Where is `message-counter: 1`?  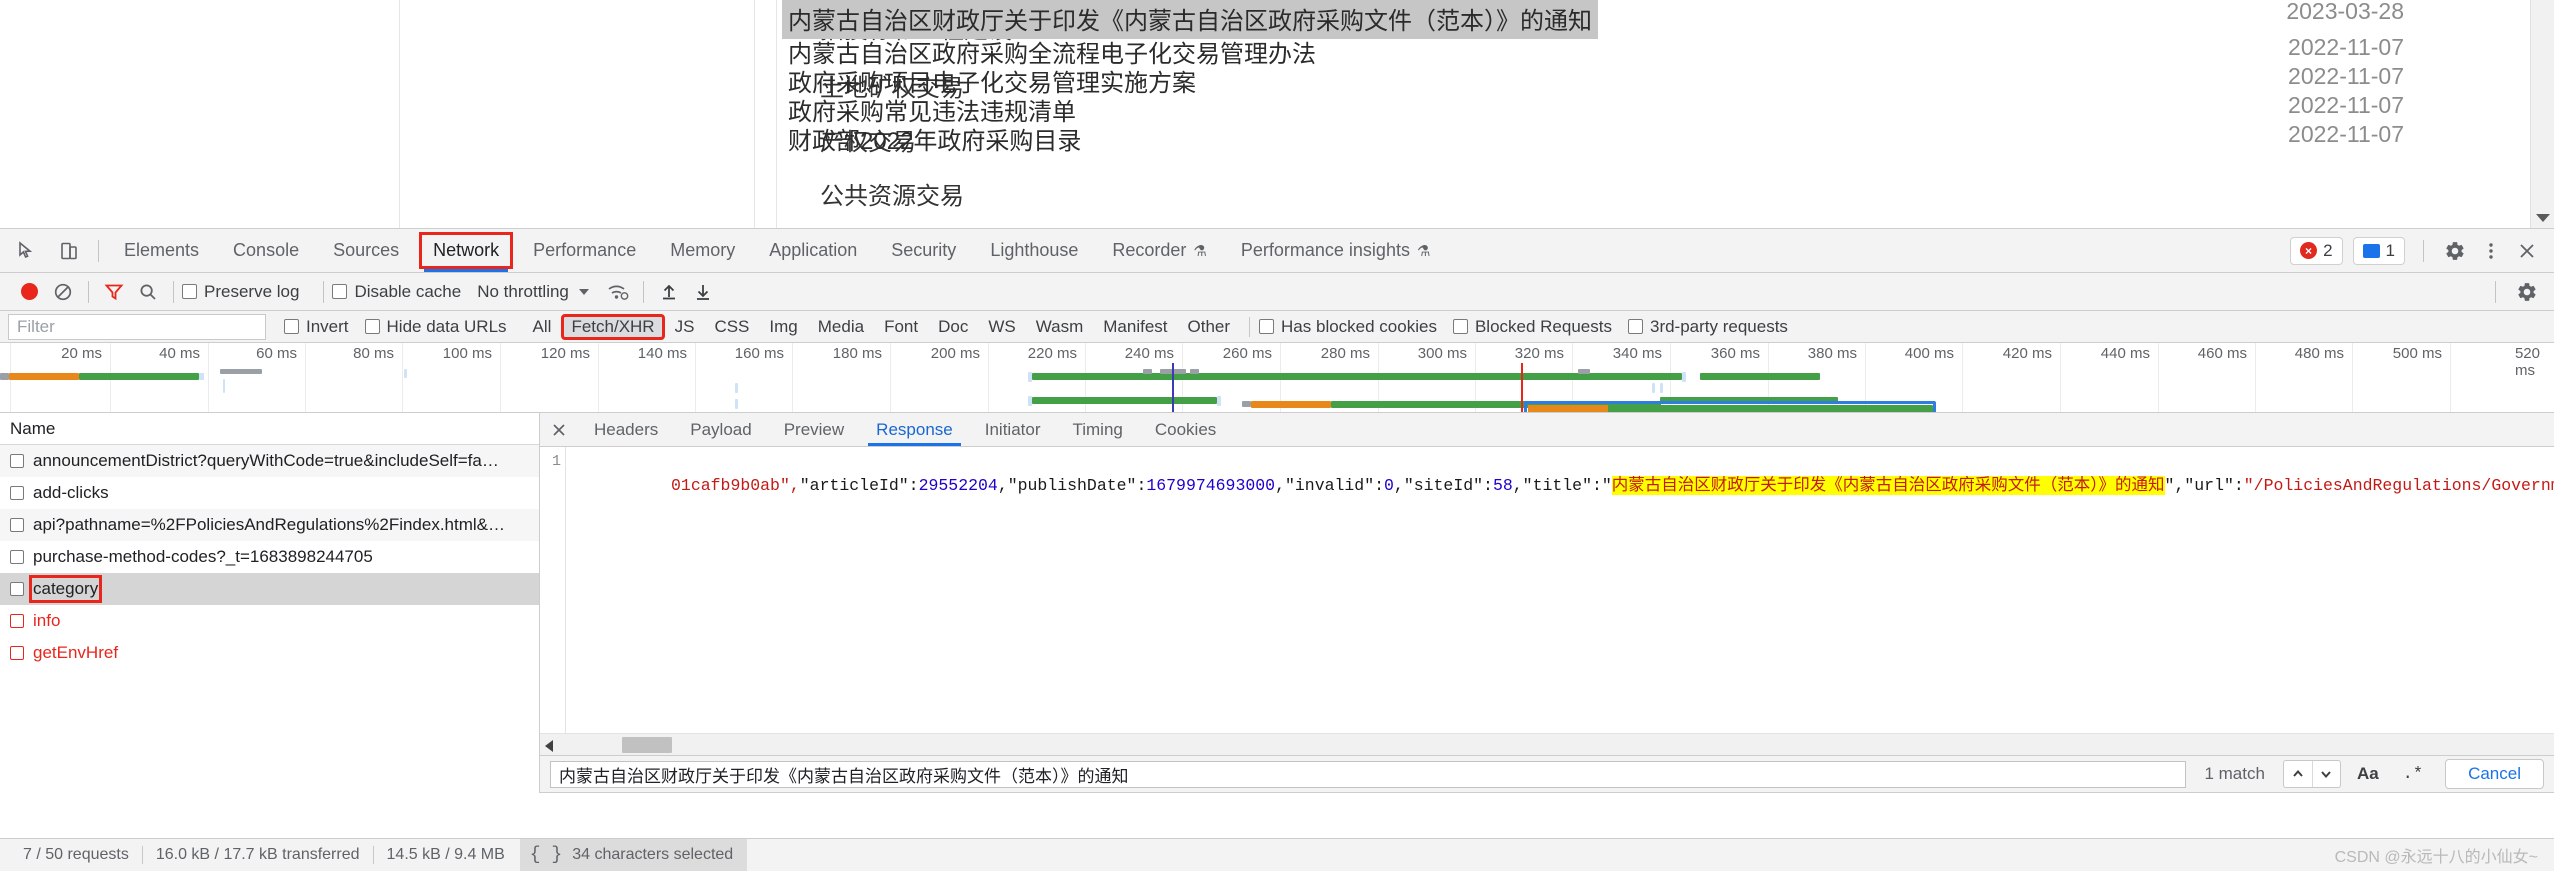
message-counter: 1 is located at coordinates (2378, 250).